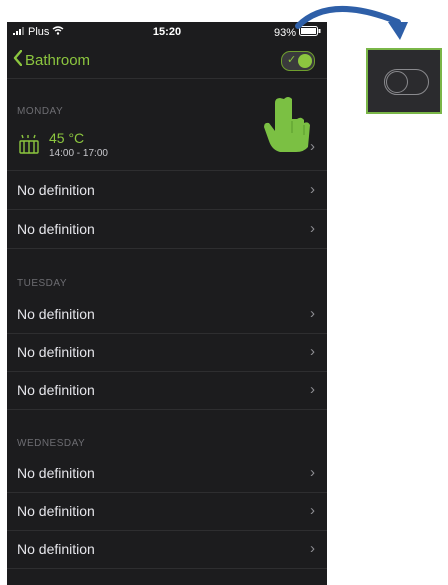 This screenshot has height=585, width=448. Describe the element at coordinates (29, 147) in the screenshot. I see `radiator-icon` at that location.